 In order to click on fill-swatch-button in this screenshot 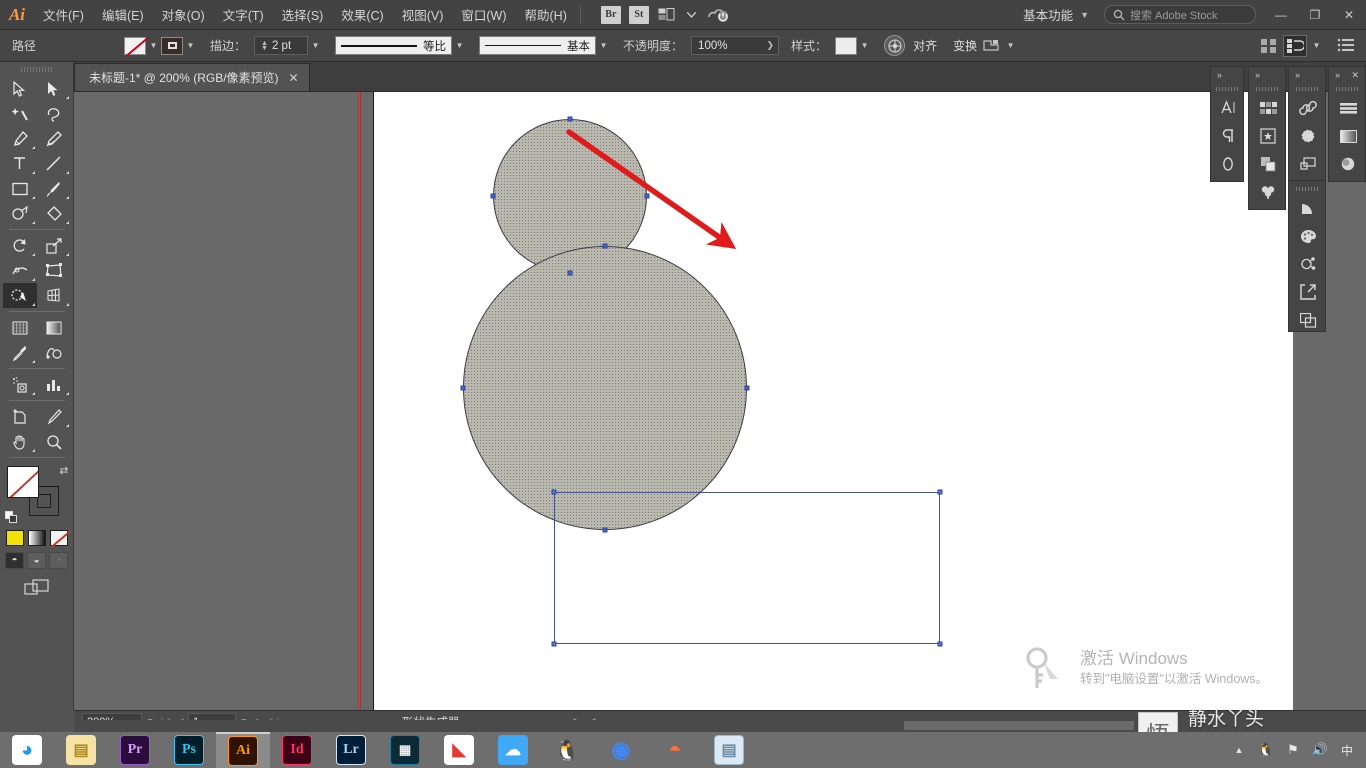, I will do `click(135, 45)`.